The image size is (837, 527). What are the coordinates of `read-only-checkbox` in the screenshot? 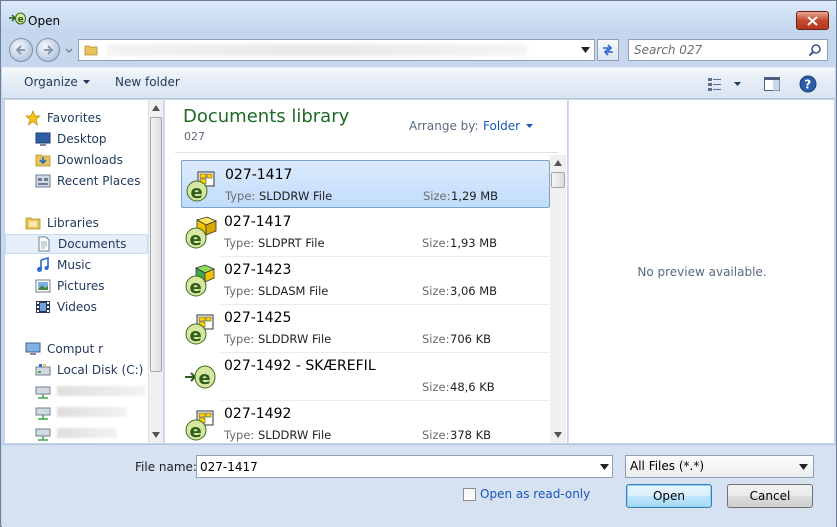 It's located at (469, 494).